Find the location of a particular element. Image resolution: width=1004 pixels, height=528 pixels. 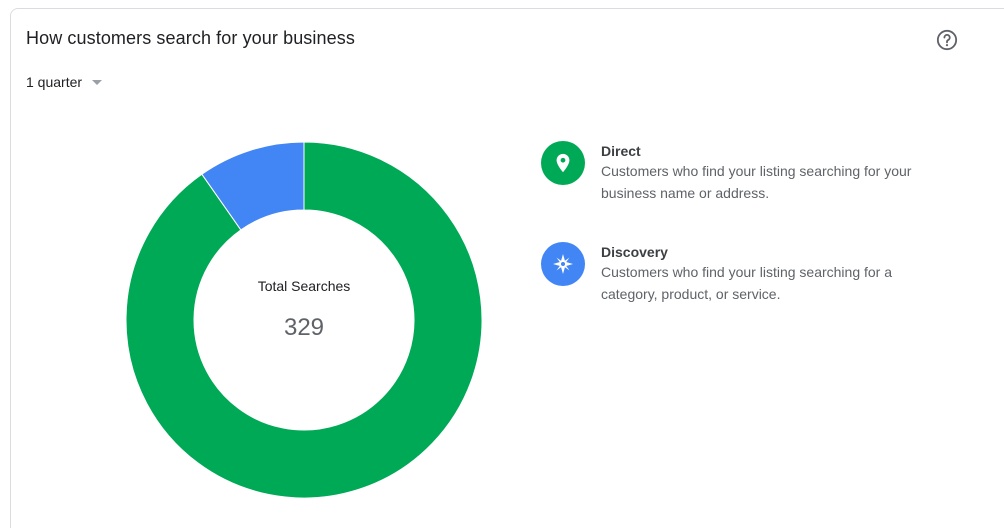

legend-swatch-discovery is located at coordinates (563, 264).